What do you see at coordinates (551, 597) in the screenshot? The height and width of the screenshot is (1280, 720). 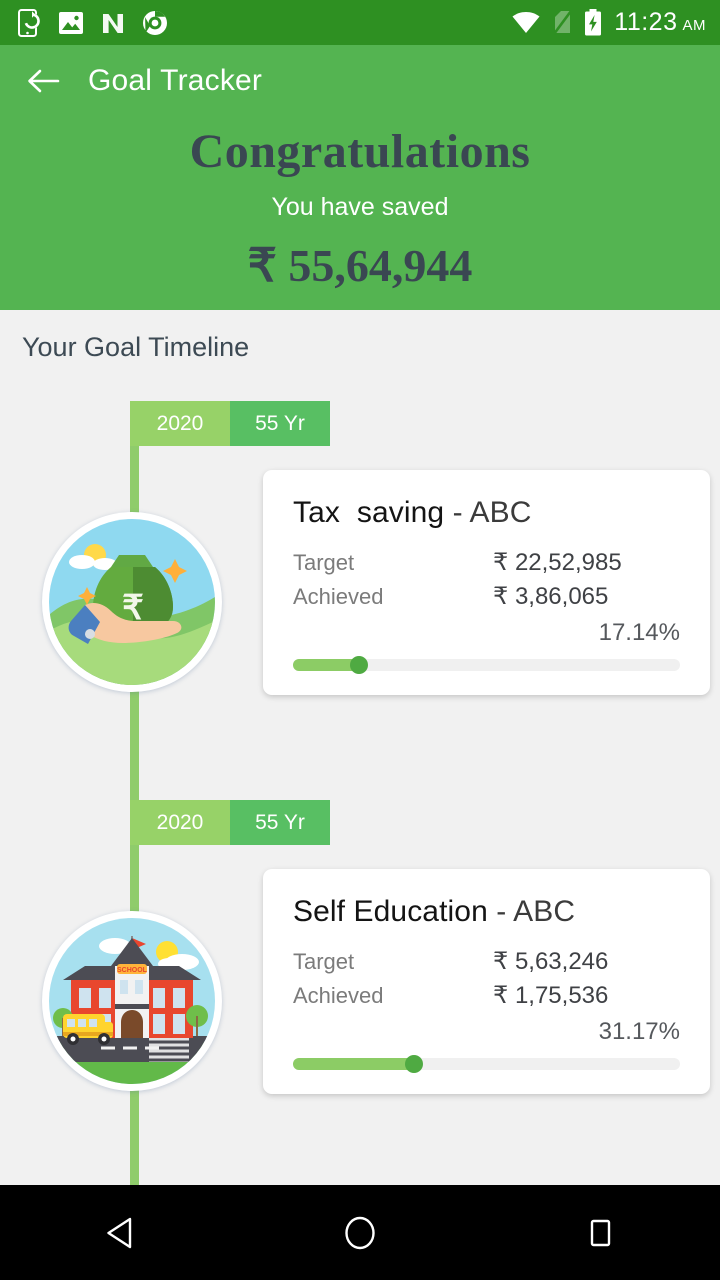 I see `goal-achieved-value: ₹ 3,86,065` at bounding box center [551, 597].